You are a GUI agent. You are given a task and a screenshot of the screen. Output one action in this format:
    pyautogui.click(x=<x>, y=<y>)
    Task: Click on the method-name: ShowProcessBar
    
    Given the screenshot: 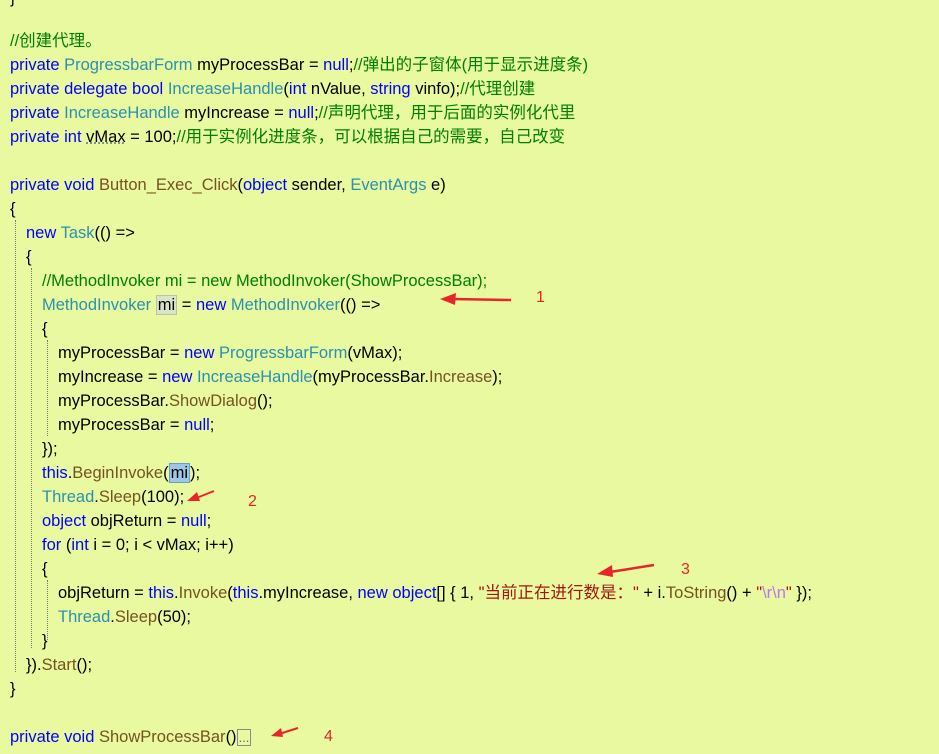 What is the action you would take?
    pyautogui.click(x=162, y=737)
    